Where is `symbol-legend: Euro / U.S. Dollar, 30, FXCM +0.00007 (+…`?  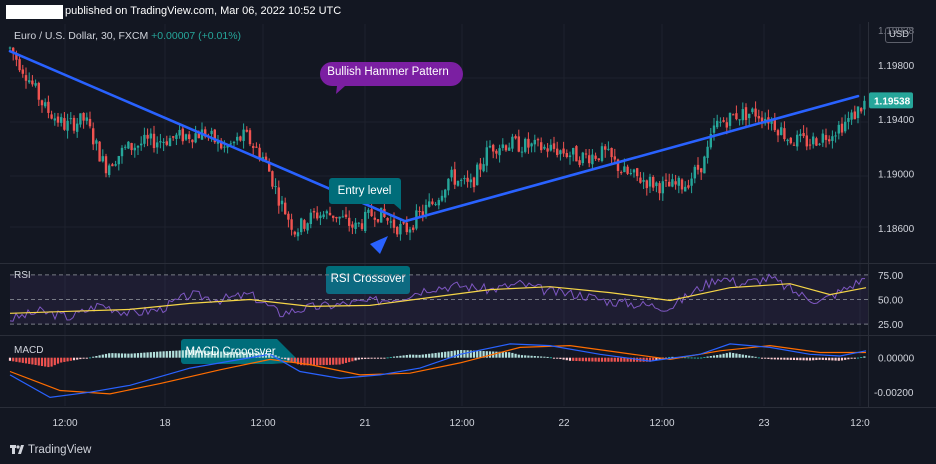
symbol-legend: Euro / U.S. Dollar, 30, FXCM +0.00007 (+… is located at coordinates (127, 36).